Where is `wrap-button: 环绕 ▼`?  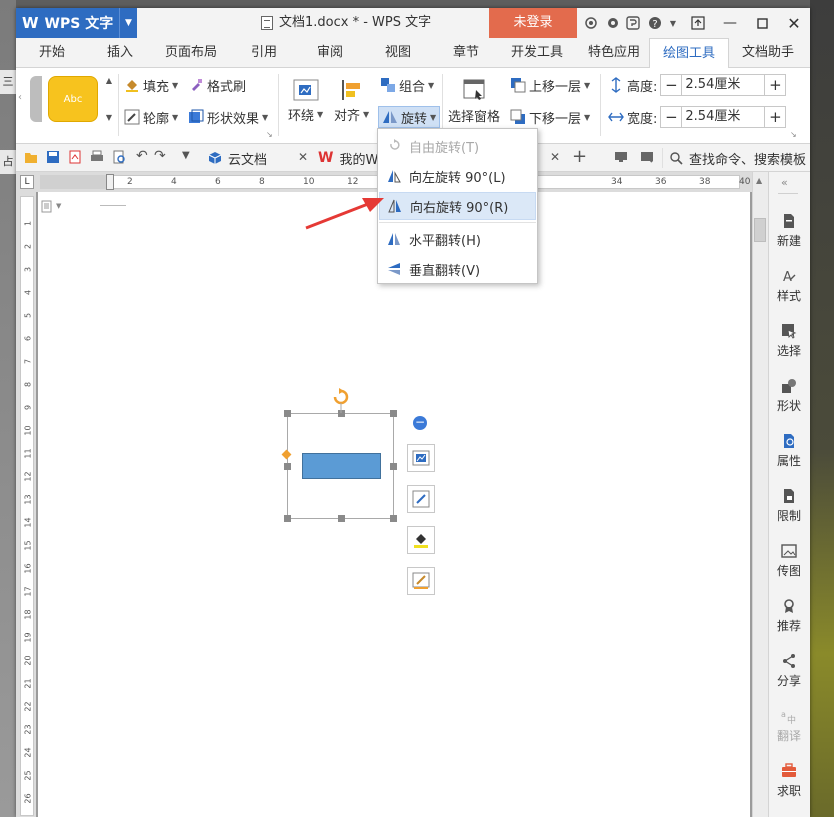 wrap-button: 环绕 ▼ is located at coordinates (305, 101).